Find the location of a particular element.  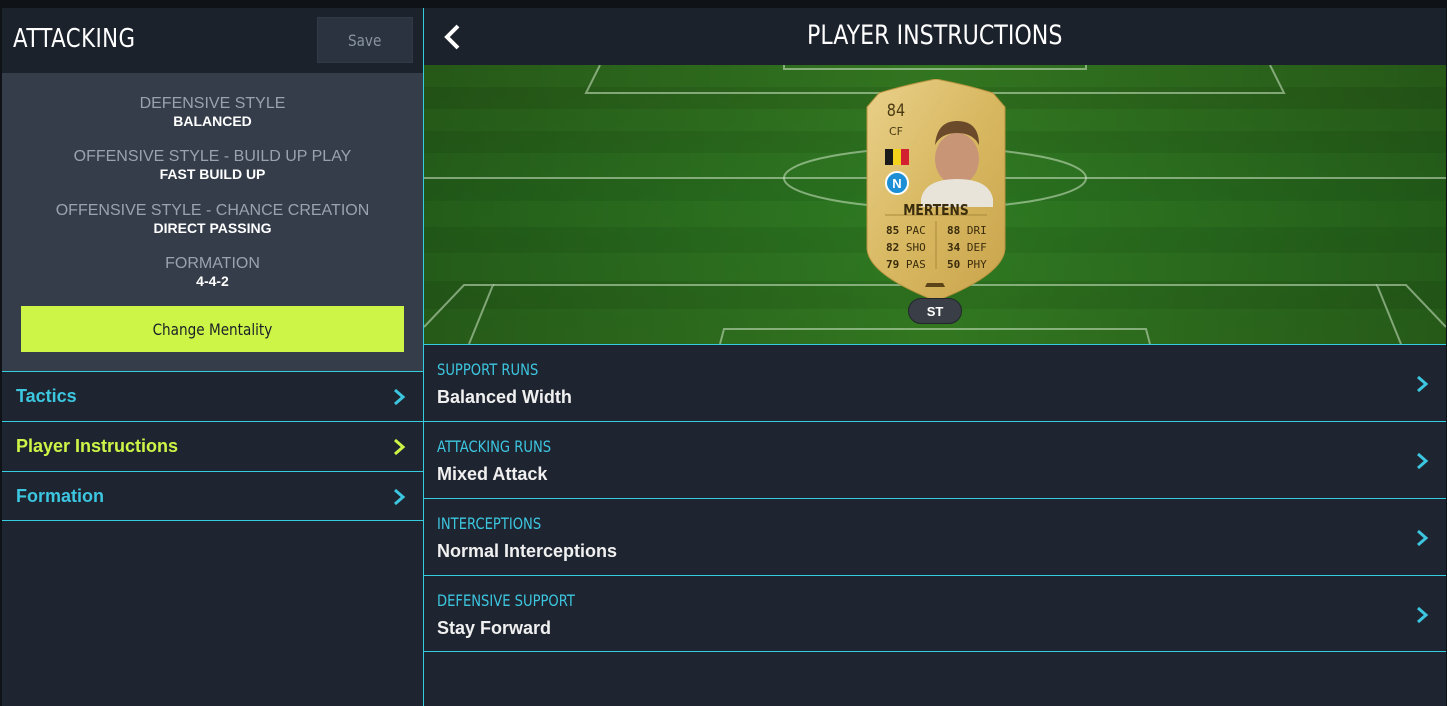

page-title-text: PLAYER INSTRUCTIONS is located at coordinates (935, 35).